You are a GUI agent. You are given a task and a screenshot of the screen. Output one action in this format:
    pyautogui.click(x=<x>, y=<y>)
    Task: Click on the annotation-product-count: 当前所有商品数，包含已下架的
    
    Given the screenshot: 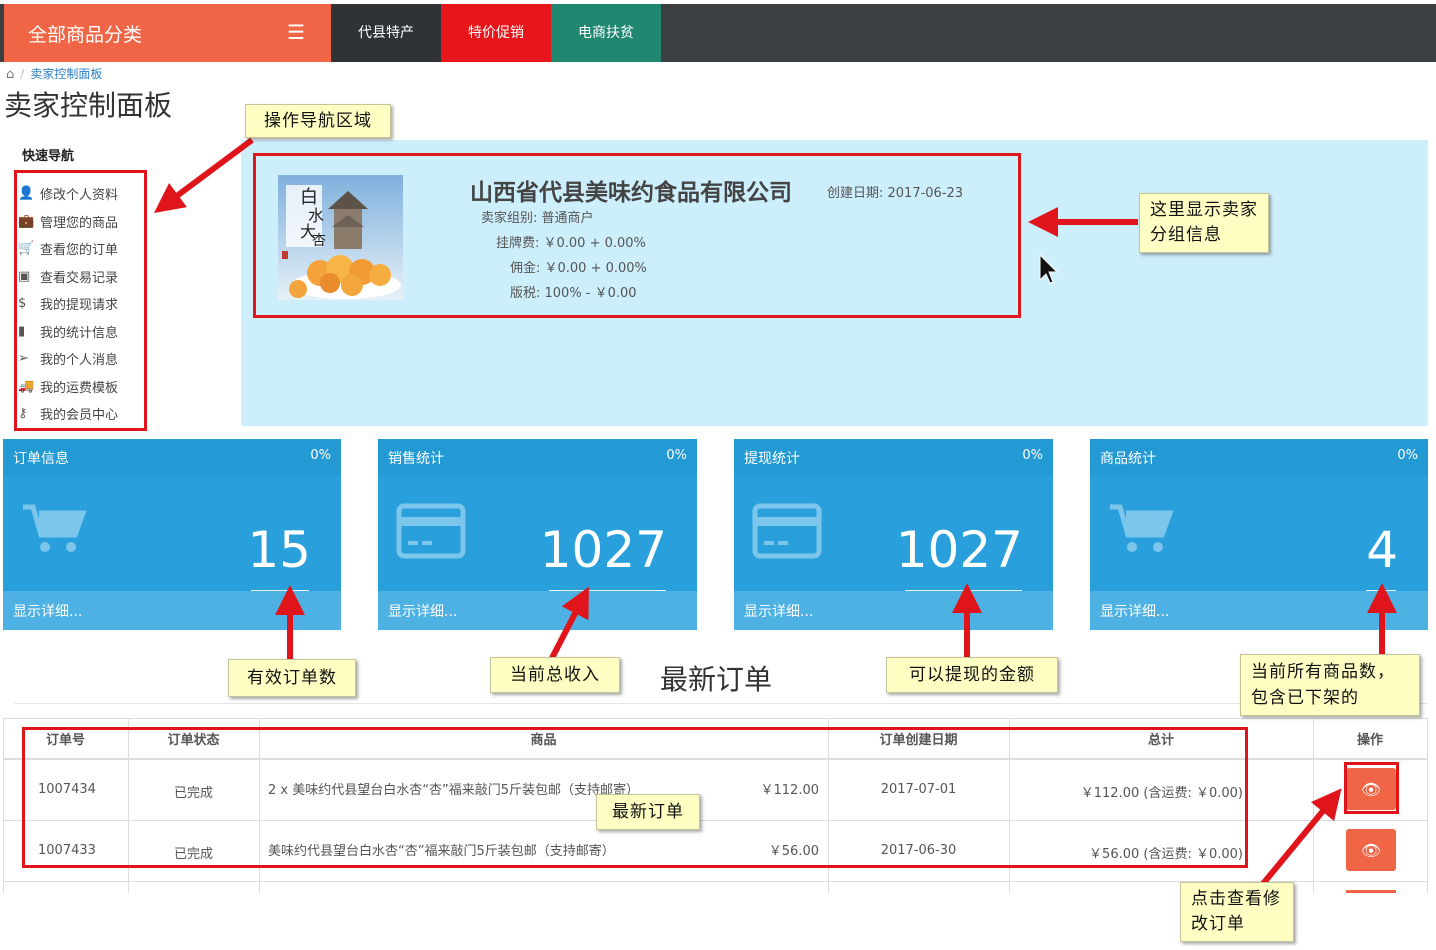 What is the action you would take?
    pyautogui.click(x=1330, y=685)
    